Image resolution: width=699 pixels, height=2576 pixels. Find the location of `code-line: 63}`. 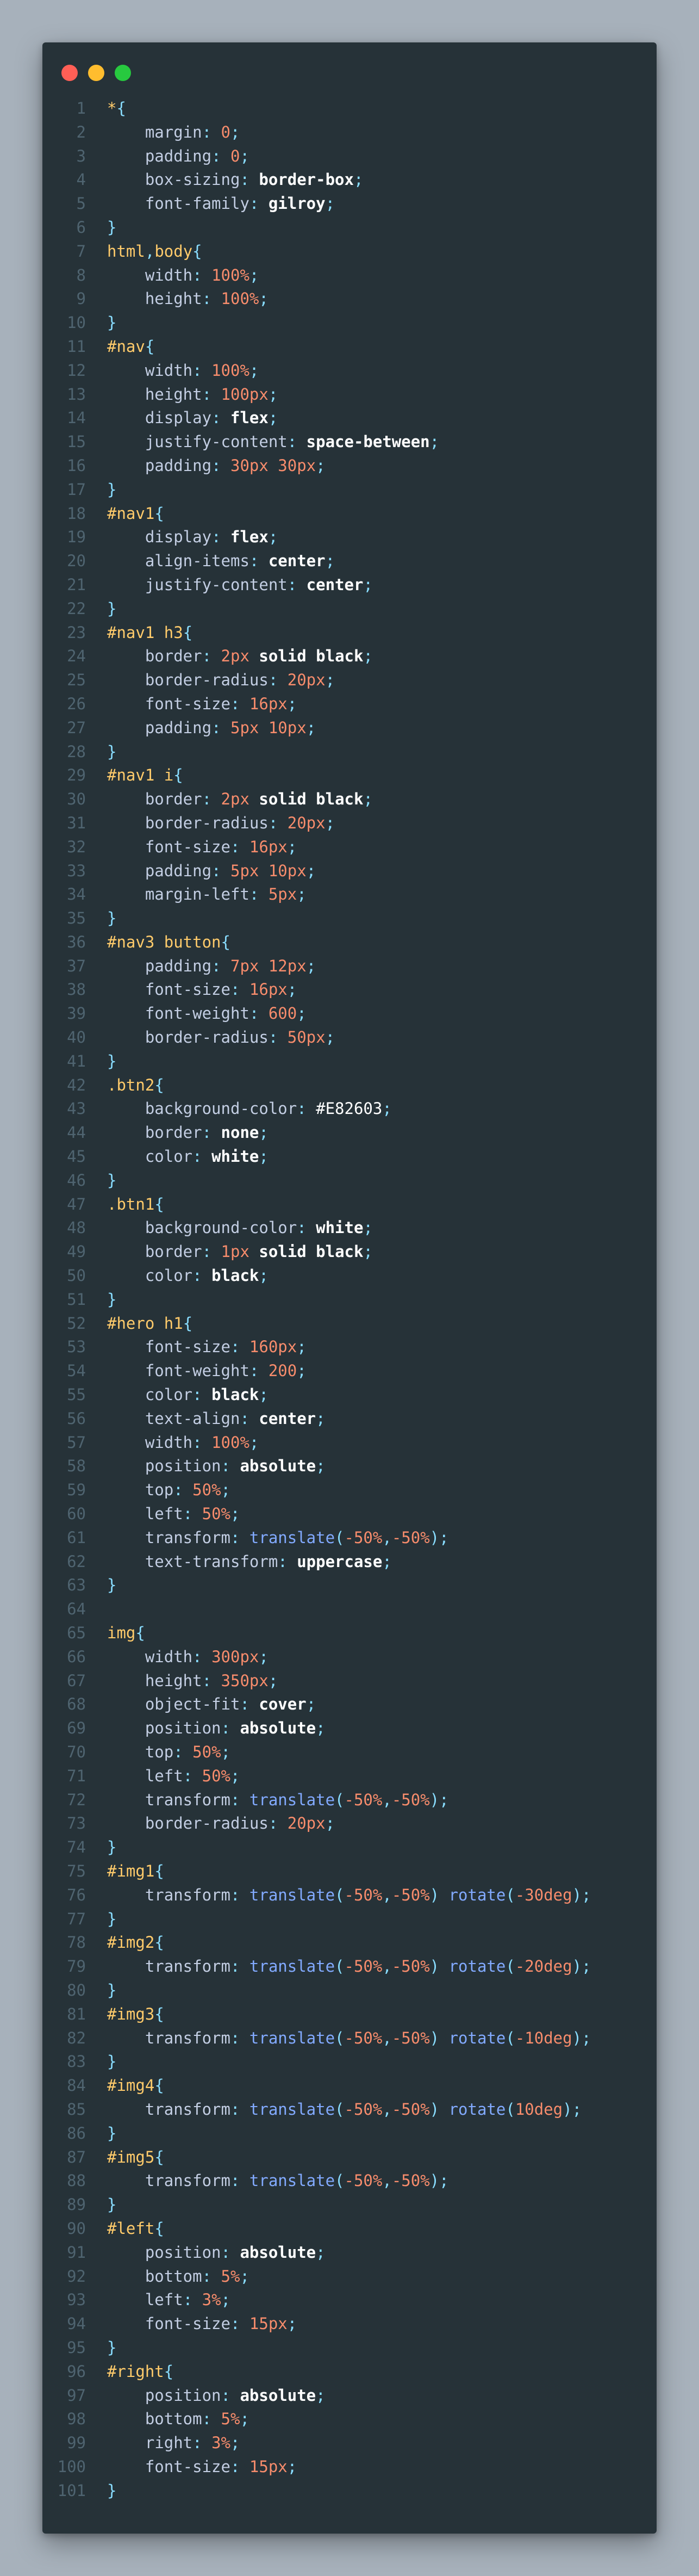

code-line: 63} is located at coordinates (349, 1586).